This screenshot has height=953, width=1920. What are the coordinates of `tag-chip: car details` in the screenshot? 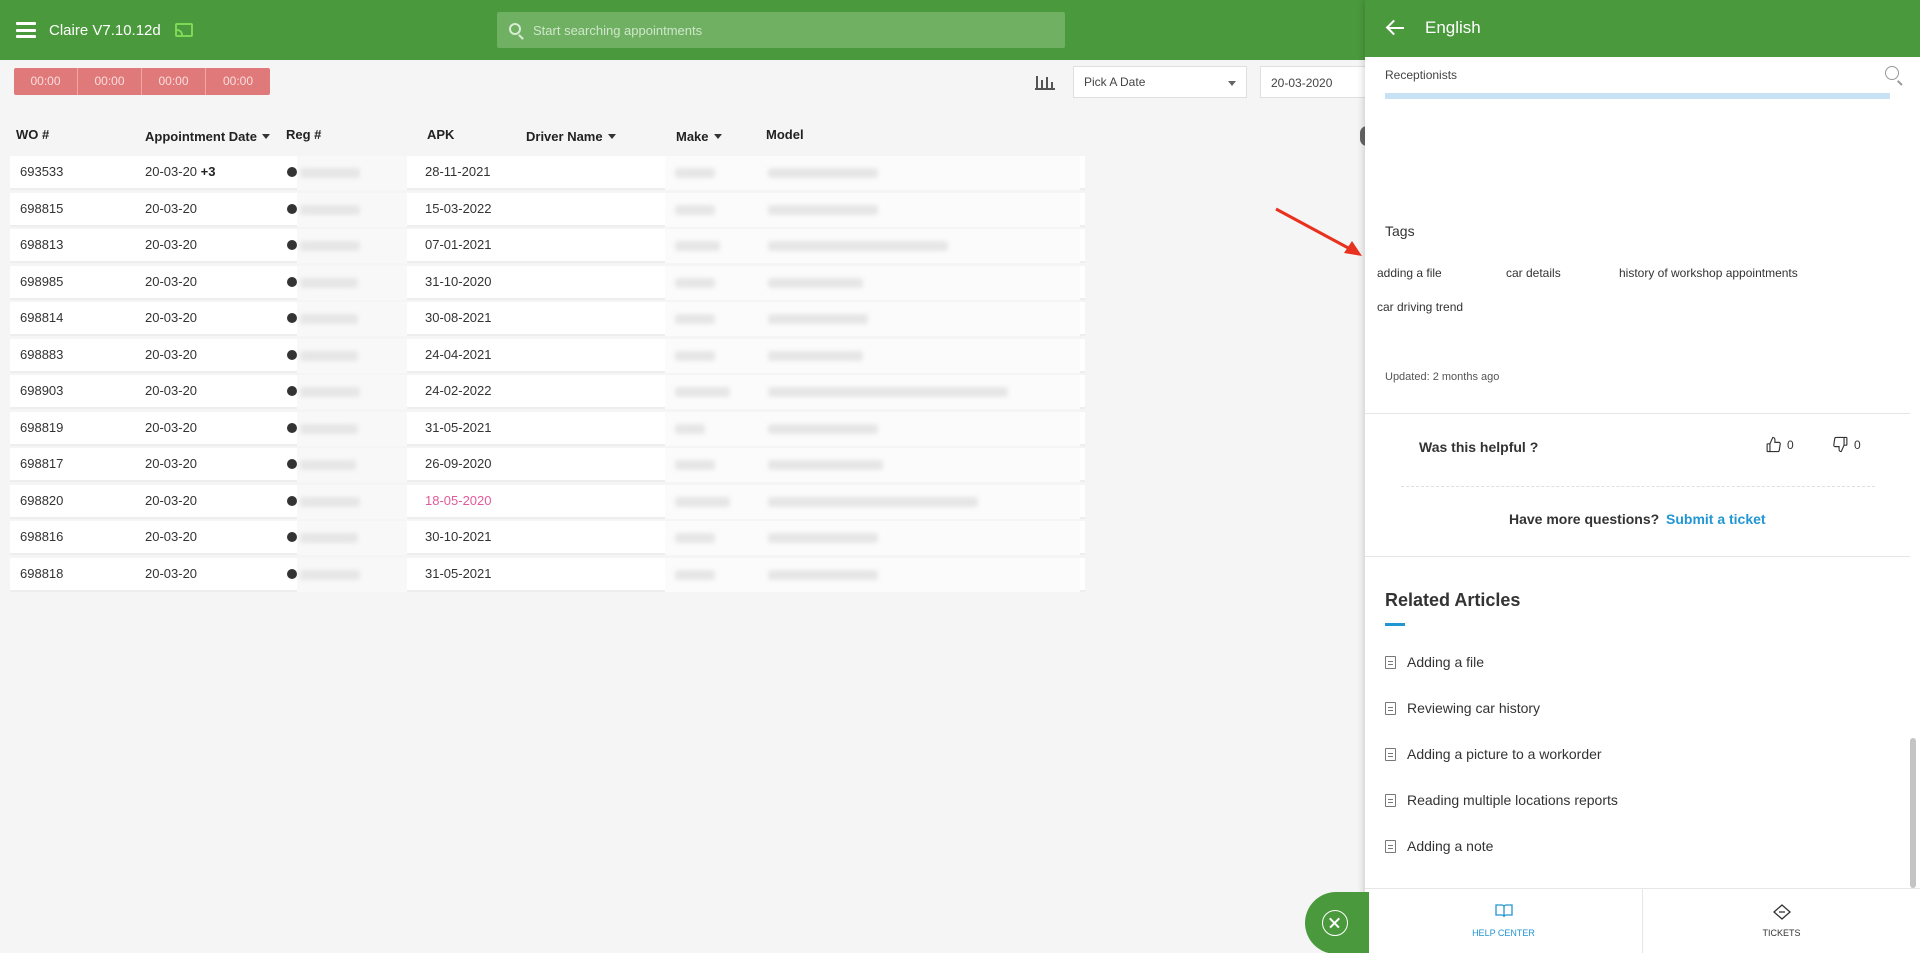 It's located at (1533, 273).